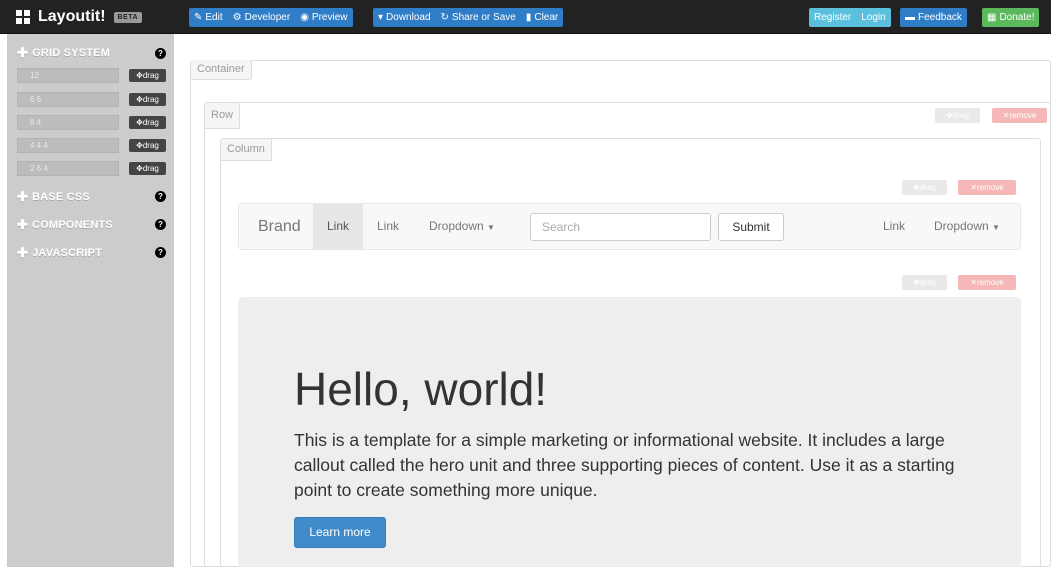 The image size is (1051, 567). Describe the element at coordinates (388, 226) in the screenshot. I see `navbar-link: Link` at that location.